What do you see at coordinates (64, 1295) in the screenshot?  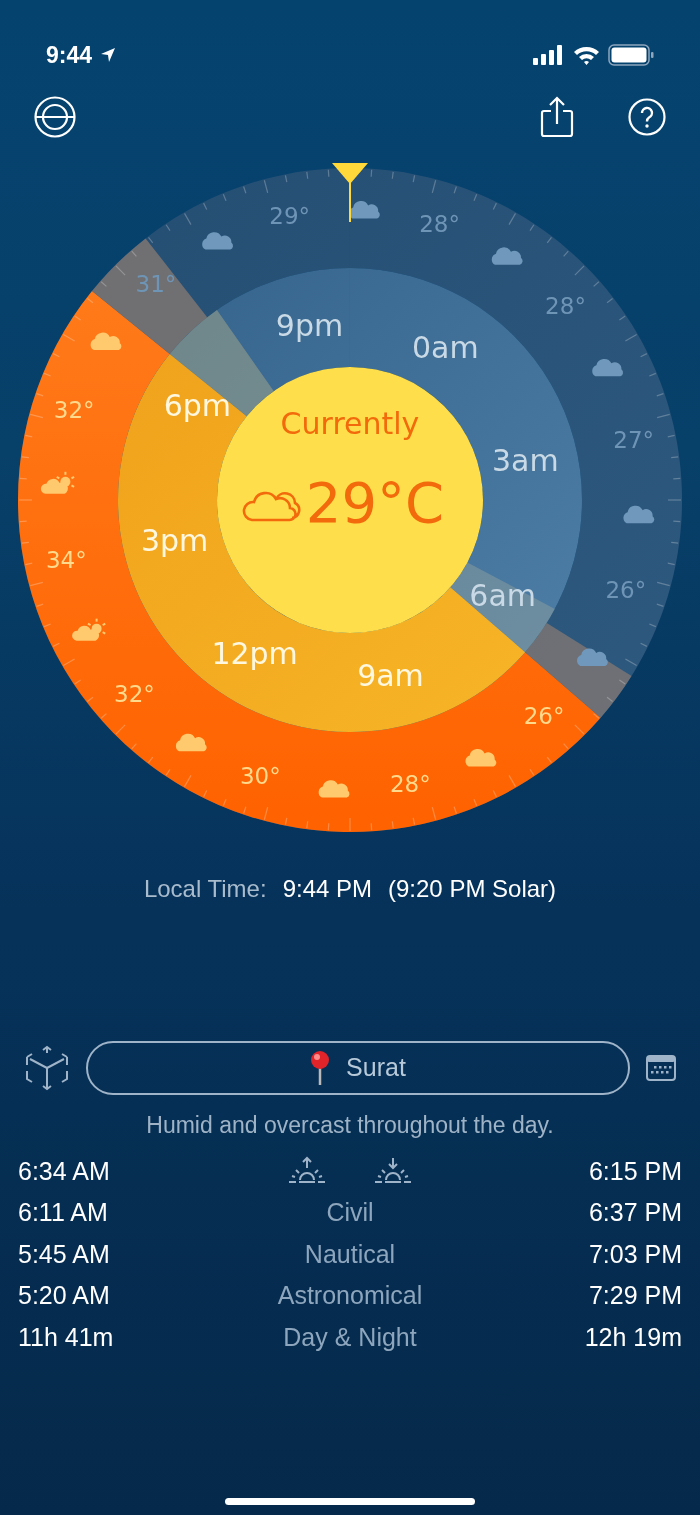 I see `morning-time: 5:20 AM` at bounding box center [64, 1295].